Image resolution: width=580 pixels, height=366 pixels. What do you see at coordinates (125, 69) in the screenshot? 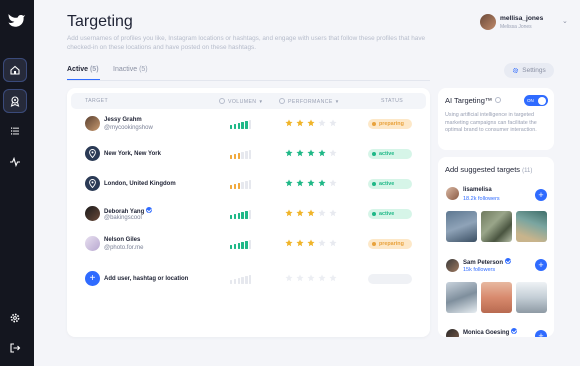
I see `tab-inactive-label: Inactive` at bounding box center [125, 69].